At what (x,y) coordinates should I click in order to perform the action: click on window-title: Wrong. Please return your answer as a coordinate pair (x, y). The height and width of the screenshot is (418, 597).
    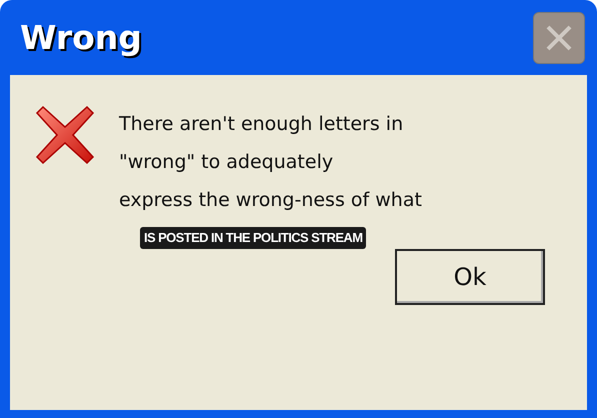
    Looking at the image, I should click on (81, 37).